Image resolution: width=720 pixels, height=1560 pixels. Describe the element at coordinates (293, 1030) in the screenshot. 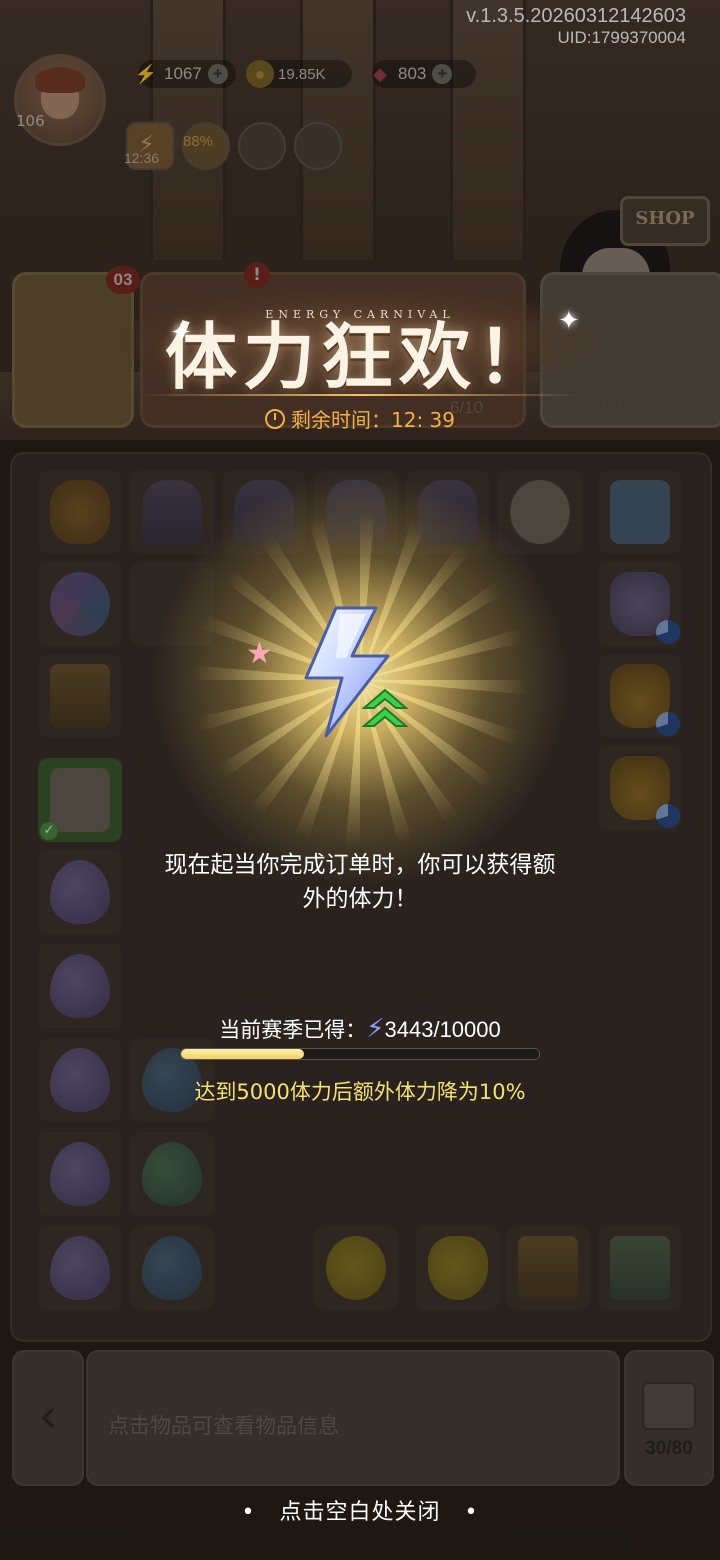

I see `season-label: 当前赛季已得：` at that location.